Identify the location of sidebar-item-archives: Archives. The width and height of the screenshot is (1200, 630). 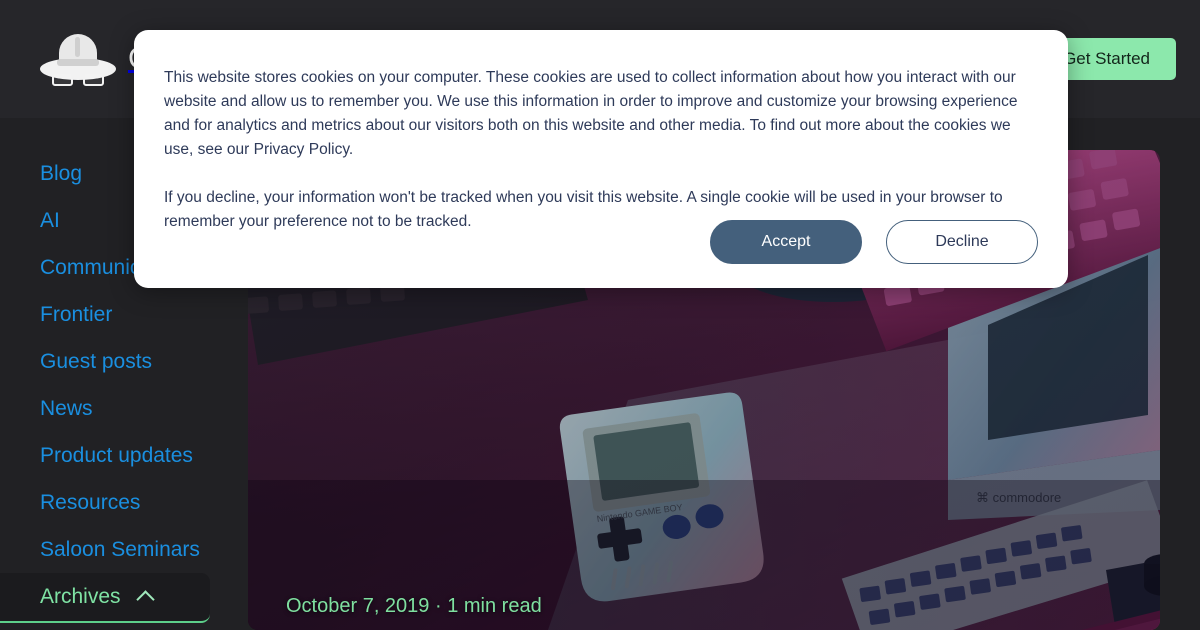
(105, 598).